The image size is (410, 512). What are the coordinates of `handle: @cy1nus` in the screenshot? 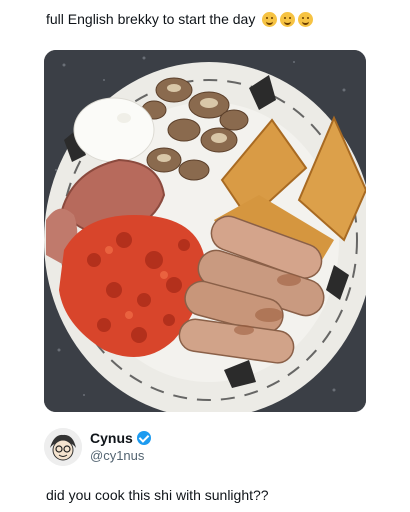 It's located at (117, 455).